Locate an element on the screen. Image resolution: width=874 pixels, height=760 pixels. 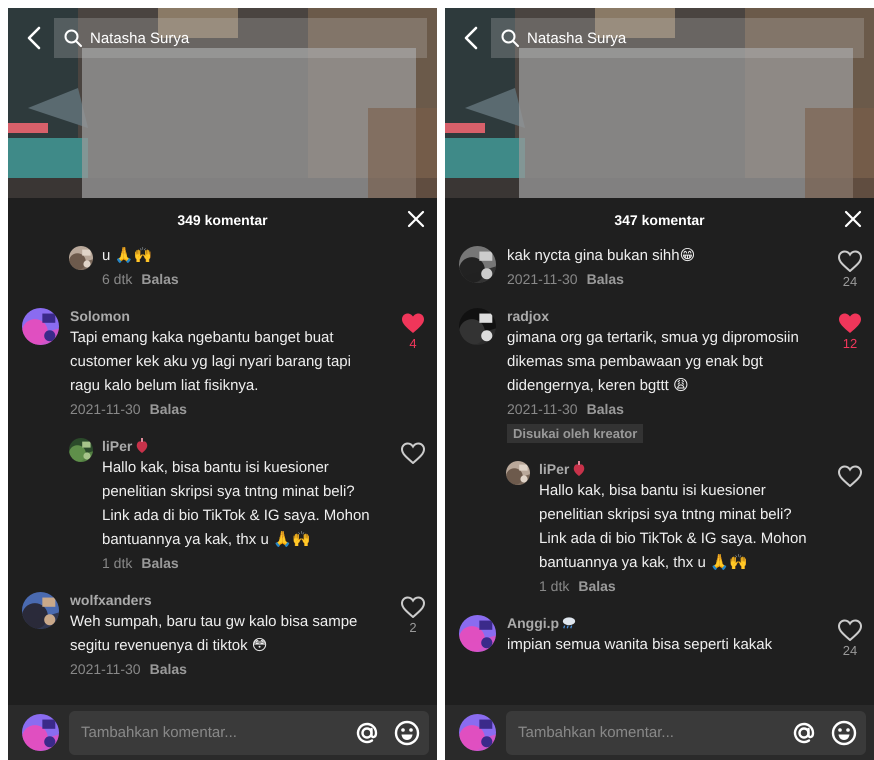
username: Anggi.p is located at coordinates (533, 623).